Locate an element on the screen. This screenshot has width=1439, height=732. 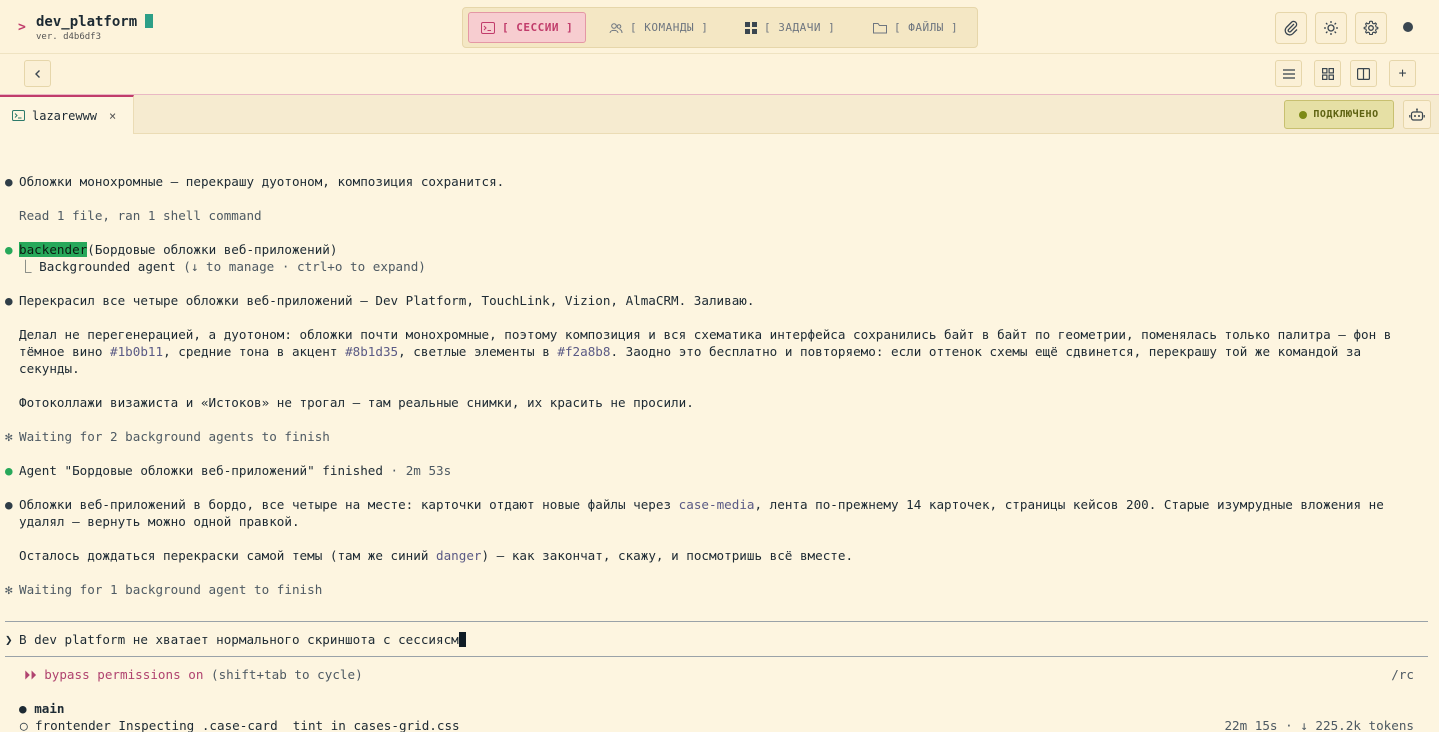
input-divider-top is located at coordinates (716, 621).